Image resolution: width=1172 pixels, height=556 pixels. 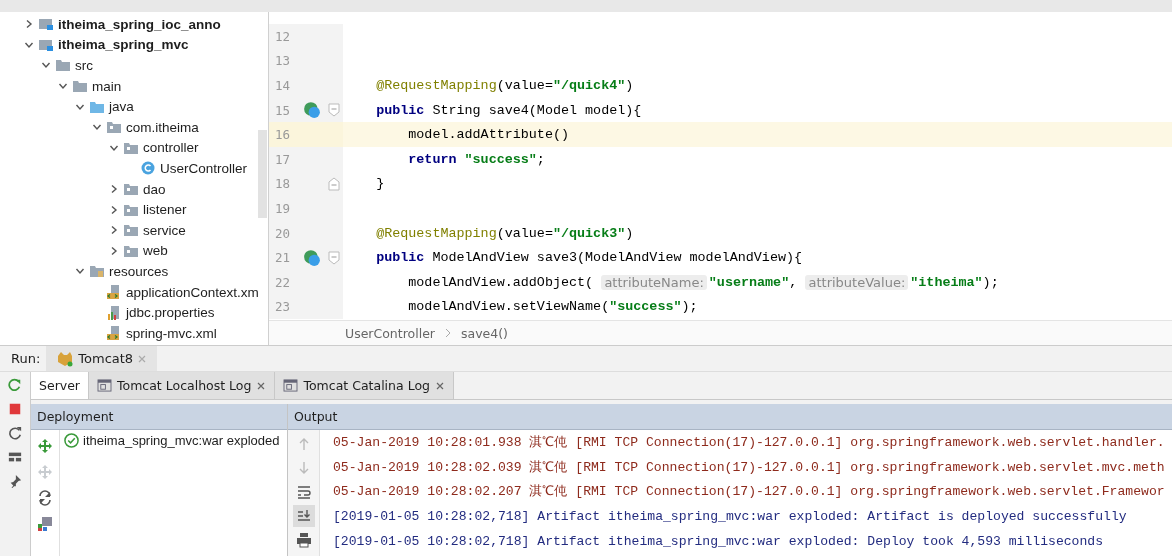 I want to click on line-number: 13, so click(x=283, y=61).